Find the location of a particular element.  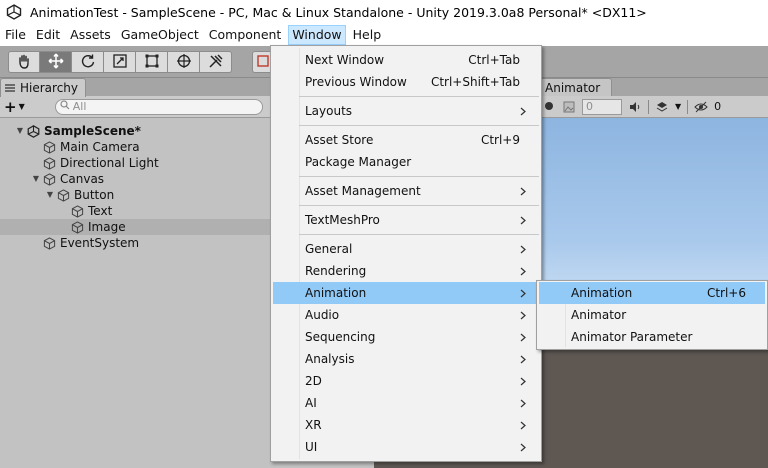

hierarchy-search-row: + ▼ All is located at coordinates (135, 107).